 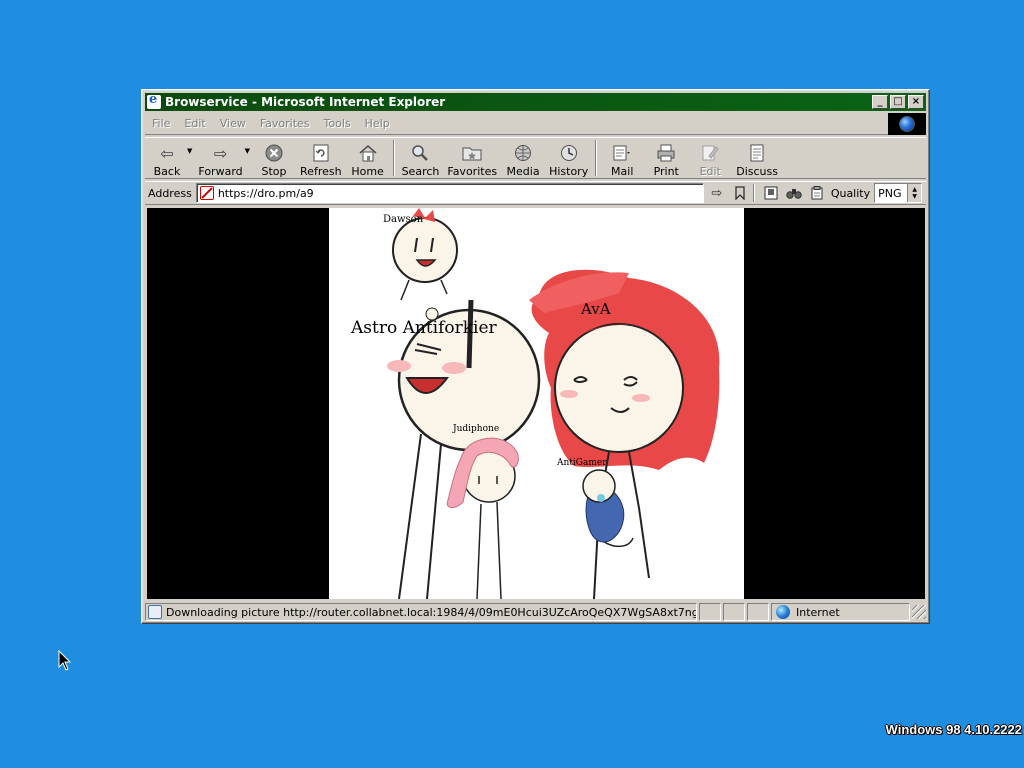 What do you see at coordinates (161, 123) in the screenshot?
I see `menu-file: File` at bounding box center [161, 123].